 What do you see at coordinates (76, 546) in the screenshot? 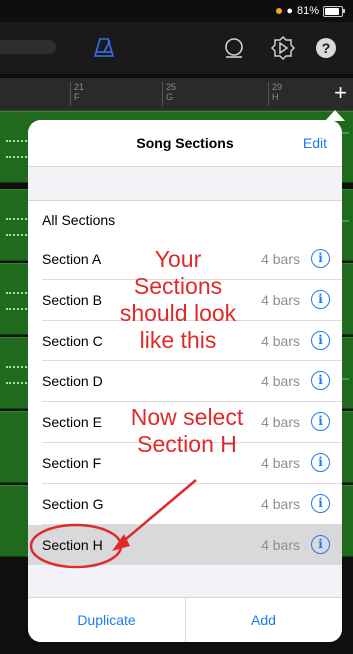
I see `annotation-circle` at bounding box center [76, 546].